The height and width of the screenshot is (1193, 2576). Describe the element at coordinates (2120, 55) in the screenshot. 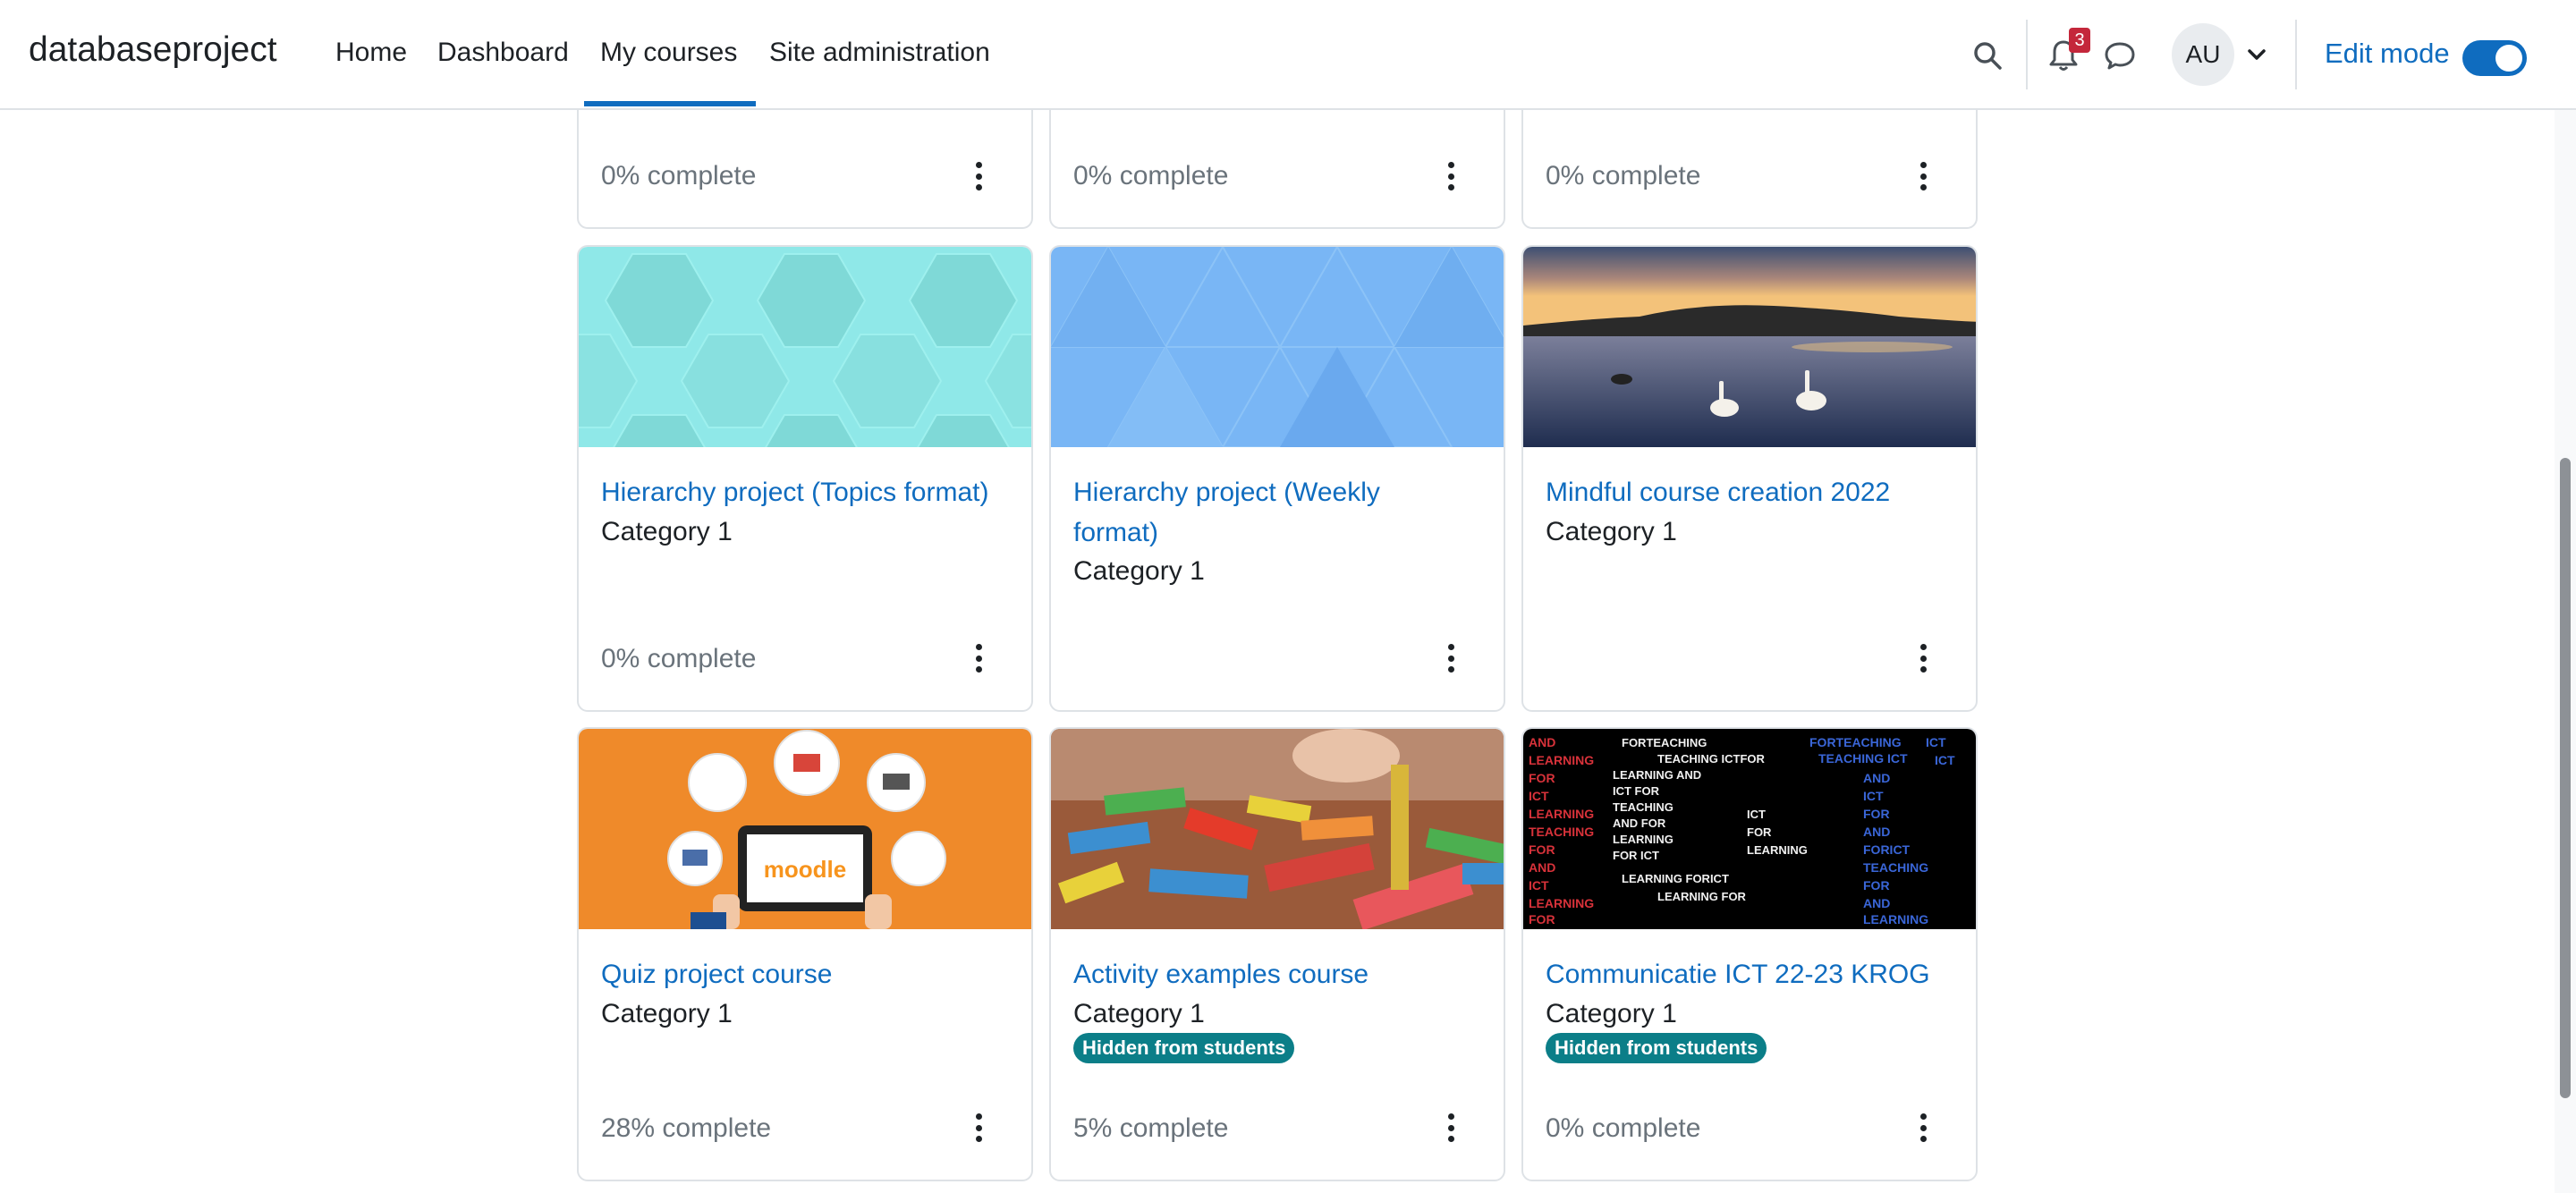

I see `messages-icon` at that location.